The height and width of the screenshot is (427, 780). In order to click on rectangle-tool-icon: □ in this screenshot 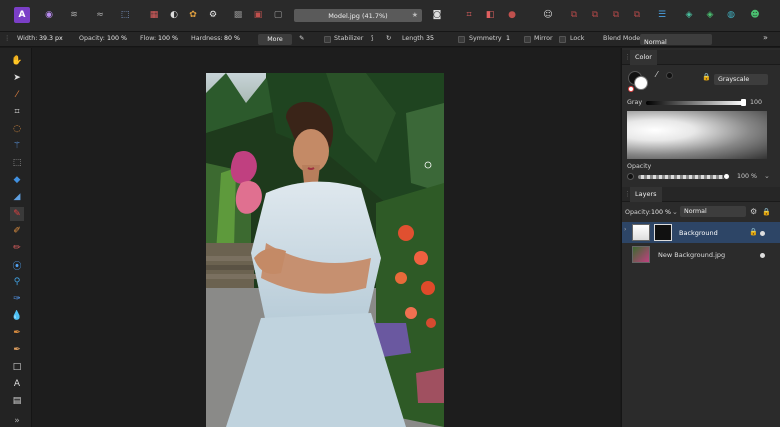, I will do `click(17, 367)`.